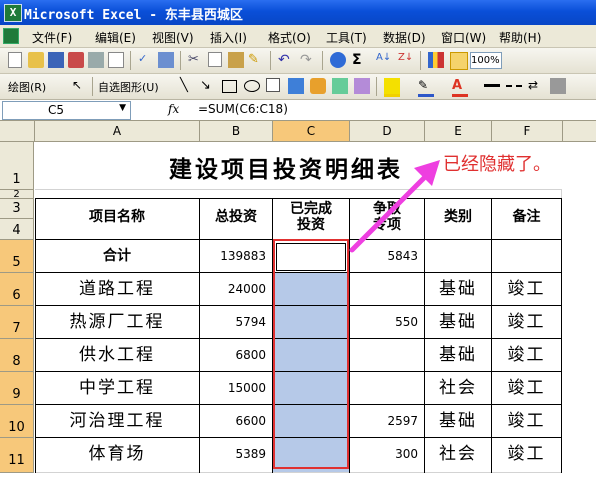 The height and width of the screenshot is (484, 596). I want to click on format-painter-icon: ✎, so click(256, 60).